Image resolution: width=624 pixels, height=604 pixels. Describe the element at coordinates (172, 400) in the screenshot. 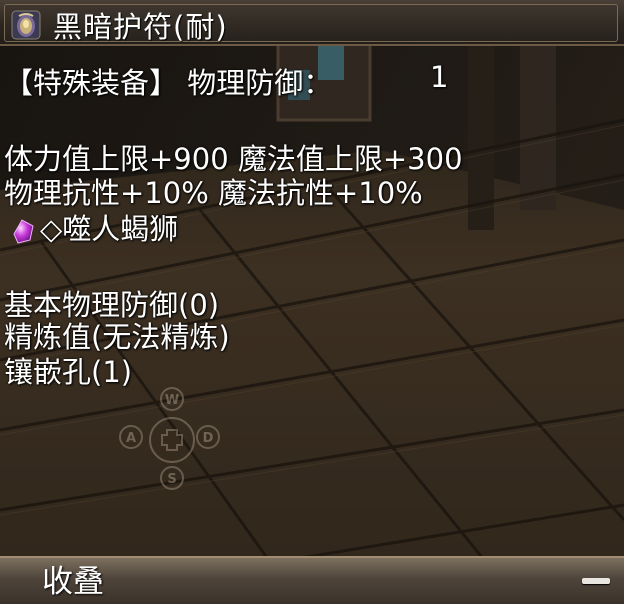

I see `wasd-w: W` at that location.